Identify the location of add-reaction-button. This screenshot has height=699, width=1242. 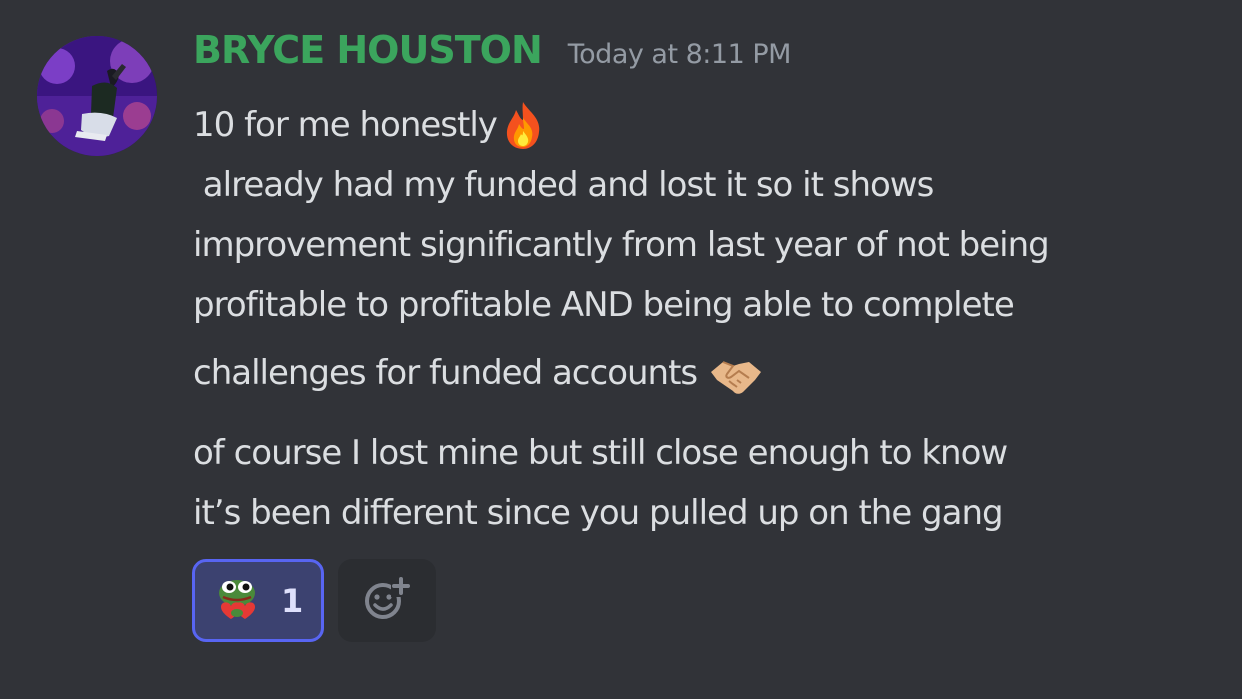
(387, 600).